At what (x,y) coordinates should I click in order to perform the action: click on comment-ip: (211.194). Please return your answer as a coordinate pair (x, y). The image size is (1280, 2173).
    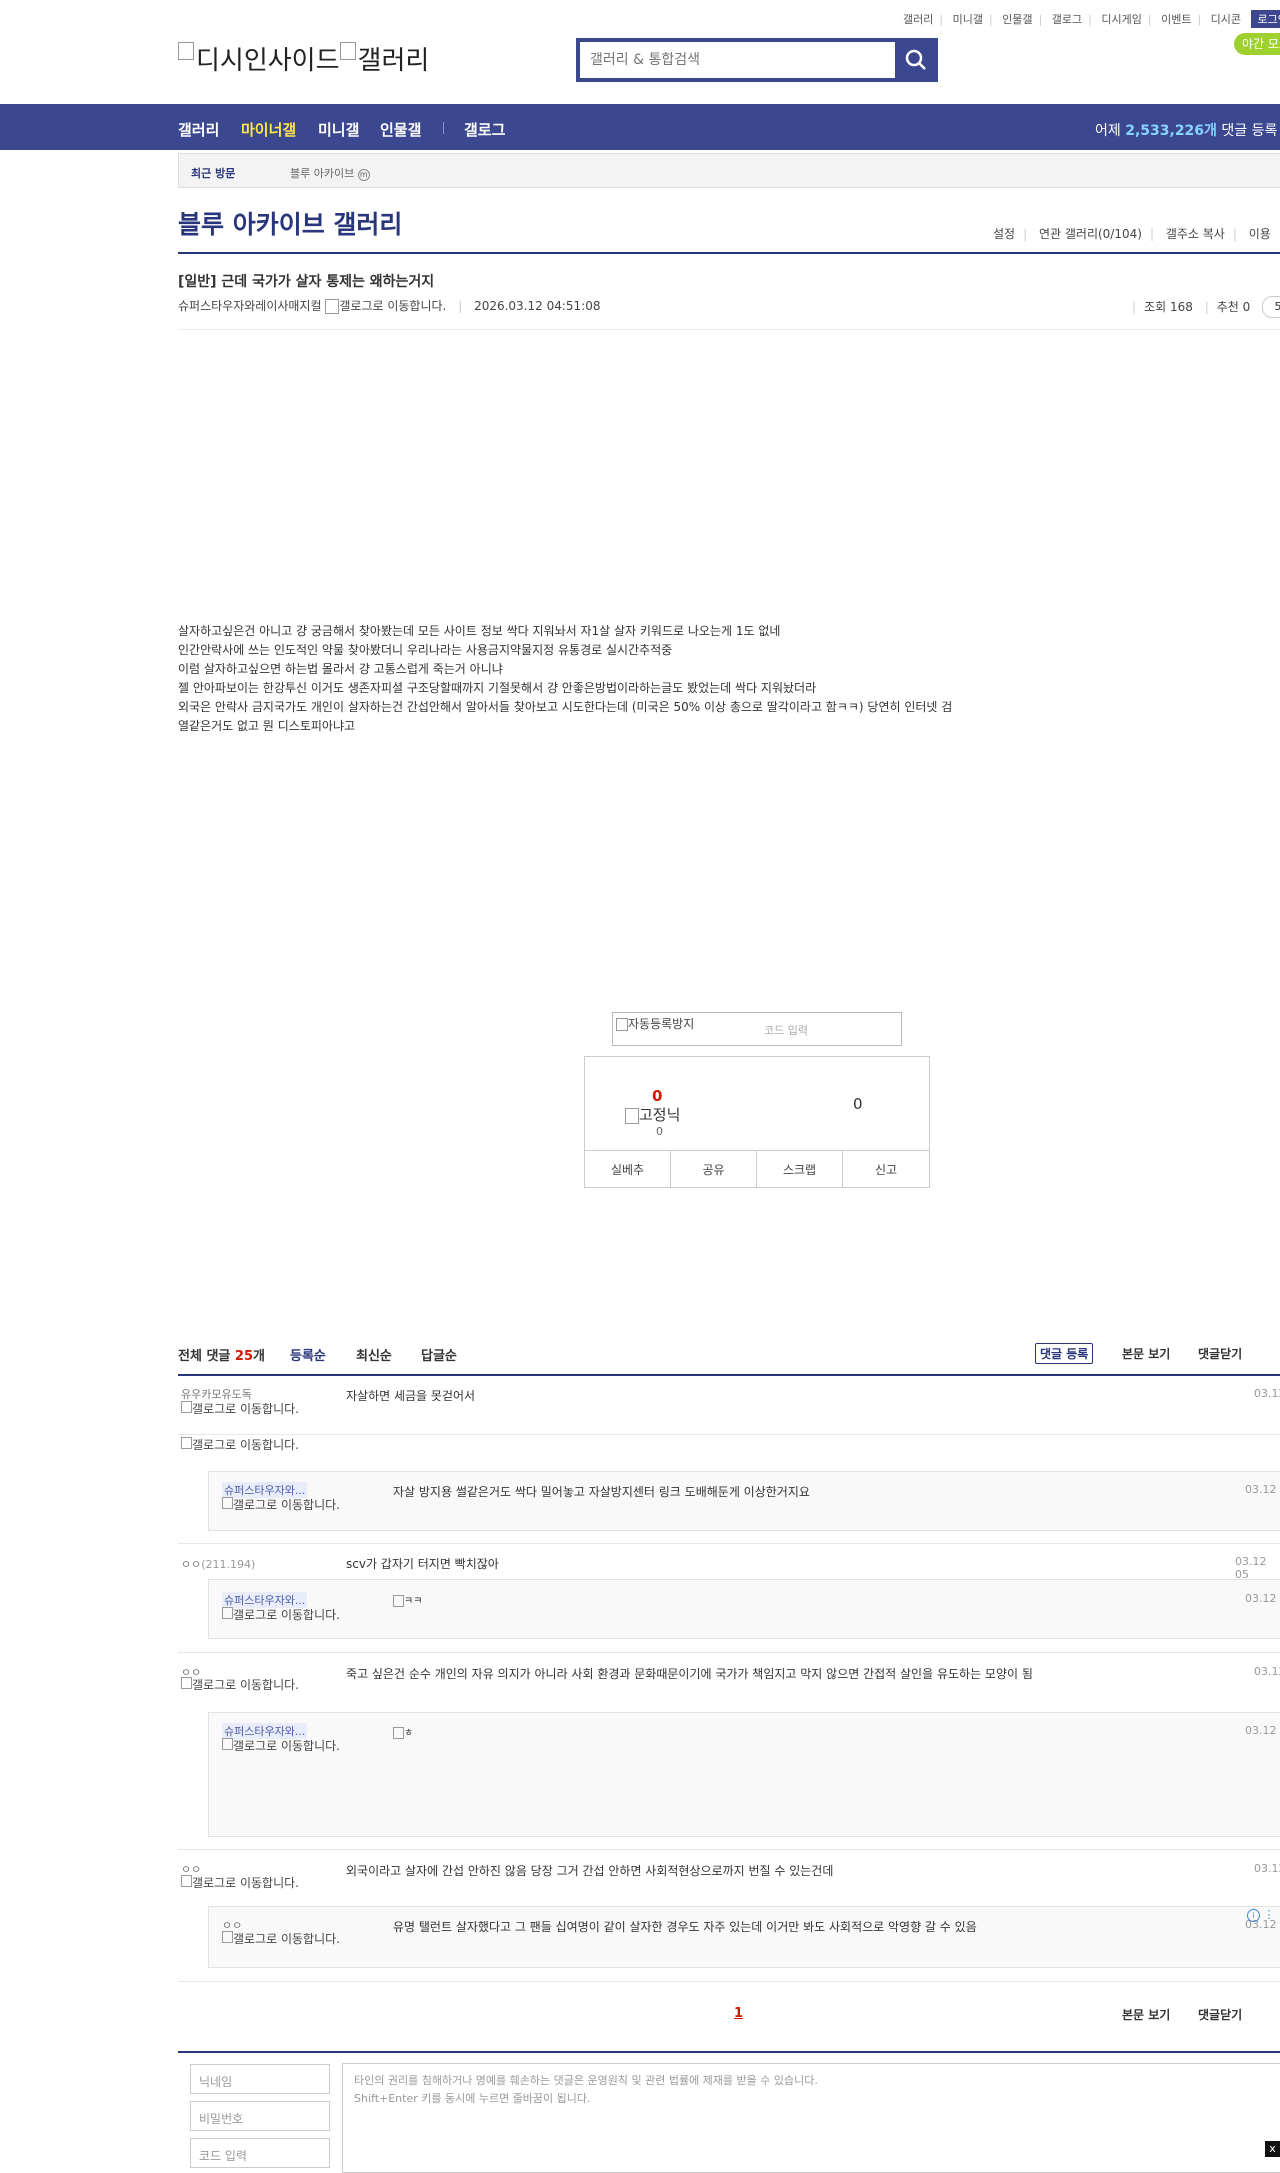
    Looking at the image, I should click on (228, 1564).